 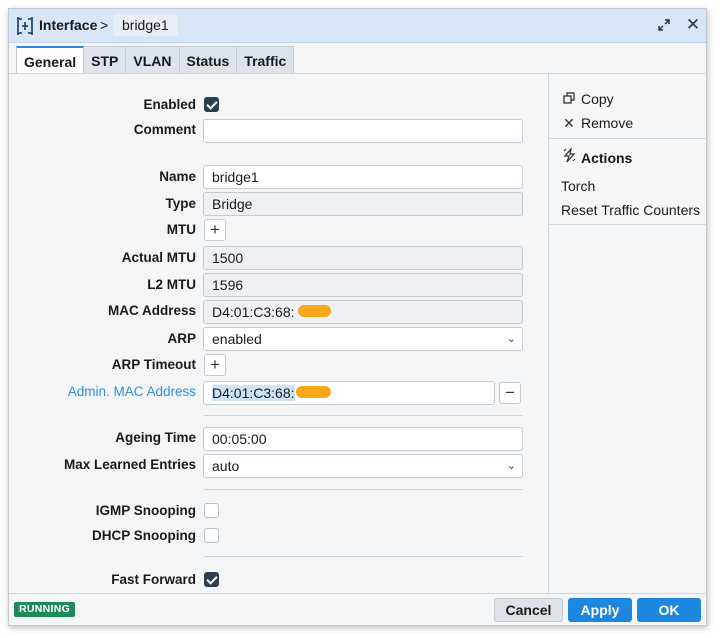 What do you see at coordinates (145, 25) in the screenshot?
I see `breadcrumb-item: bridge1` at bounding box center [145, 25].